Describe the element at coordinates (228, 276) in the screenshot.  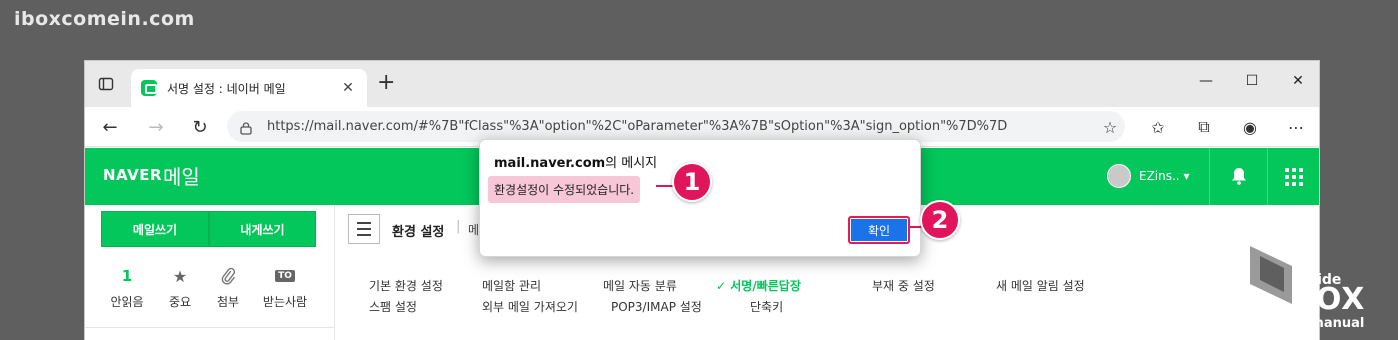
I see `paperclip-icon` at that location.